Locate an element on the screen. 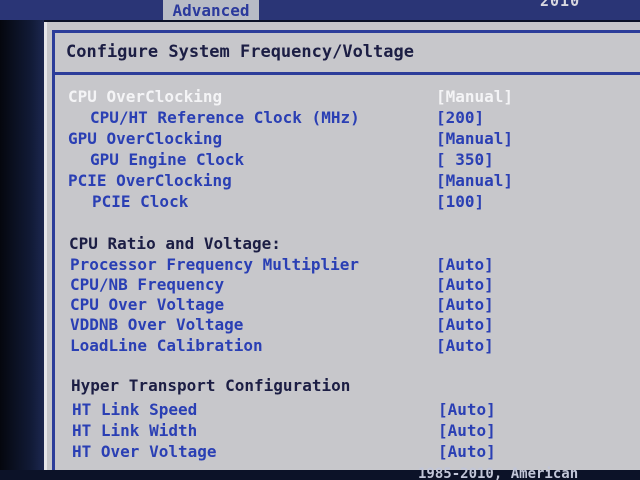 This screenshot has width=640, height=480. section-heading-cpu-ratio-voltage: CPU Ratio and Voltage: is located at coordinates (175, 243).